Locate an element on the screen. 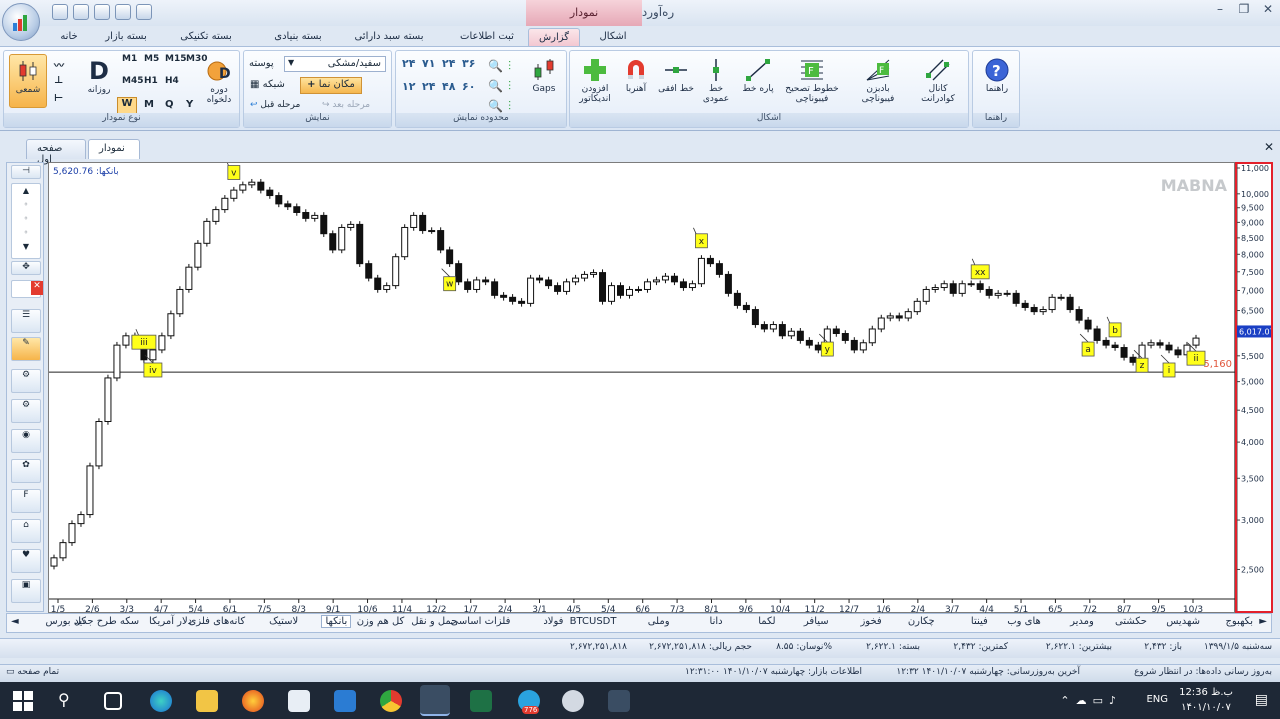  fibonacci-retracement-button: F خطوط تصحیح فیبوناچی is located at coordinates (812, 81).